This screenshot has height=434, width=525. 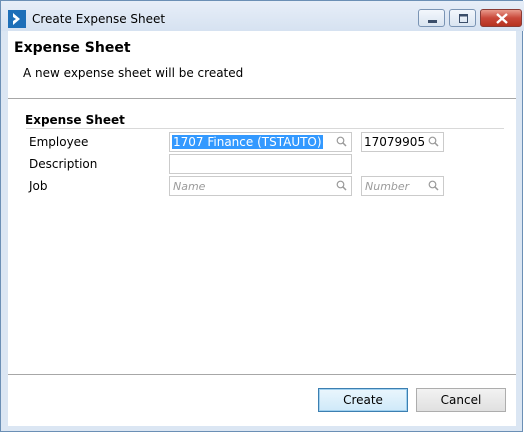 What do you see at coordinates (395, 142) in the screenshot?
I see `employee-number-value: 17079905` at bounding box center [395, 142].